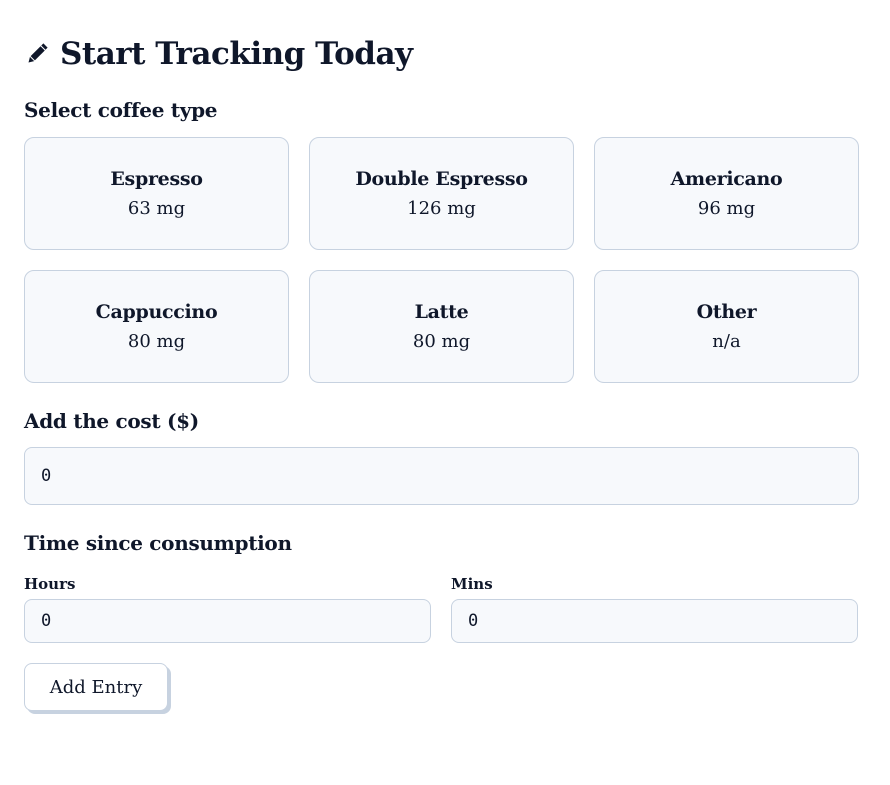 The height and width of the screenshot is (785, 890). What do you see at coordinates (654, 621) in the screenshot?
I see `mins-input` at bounding box center [654, 621].